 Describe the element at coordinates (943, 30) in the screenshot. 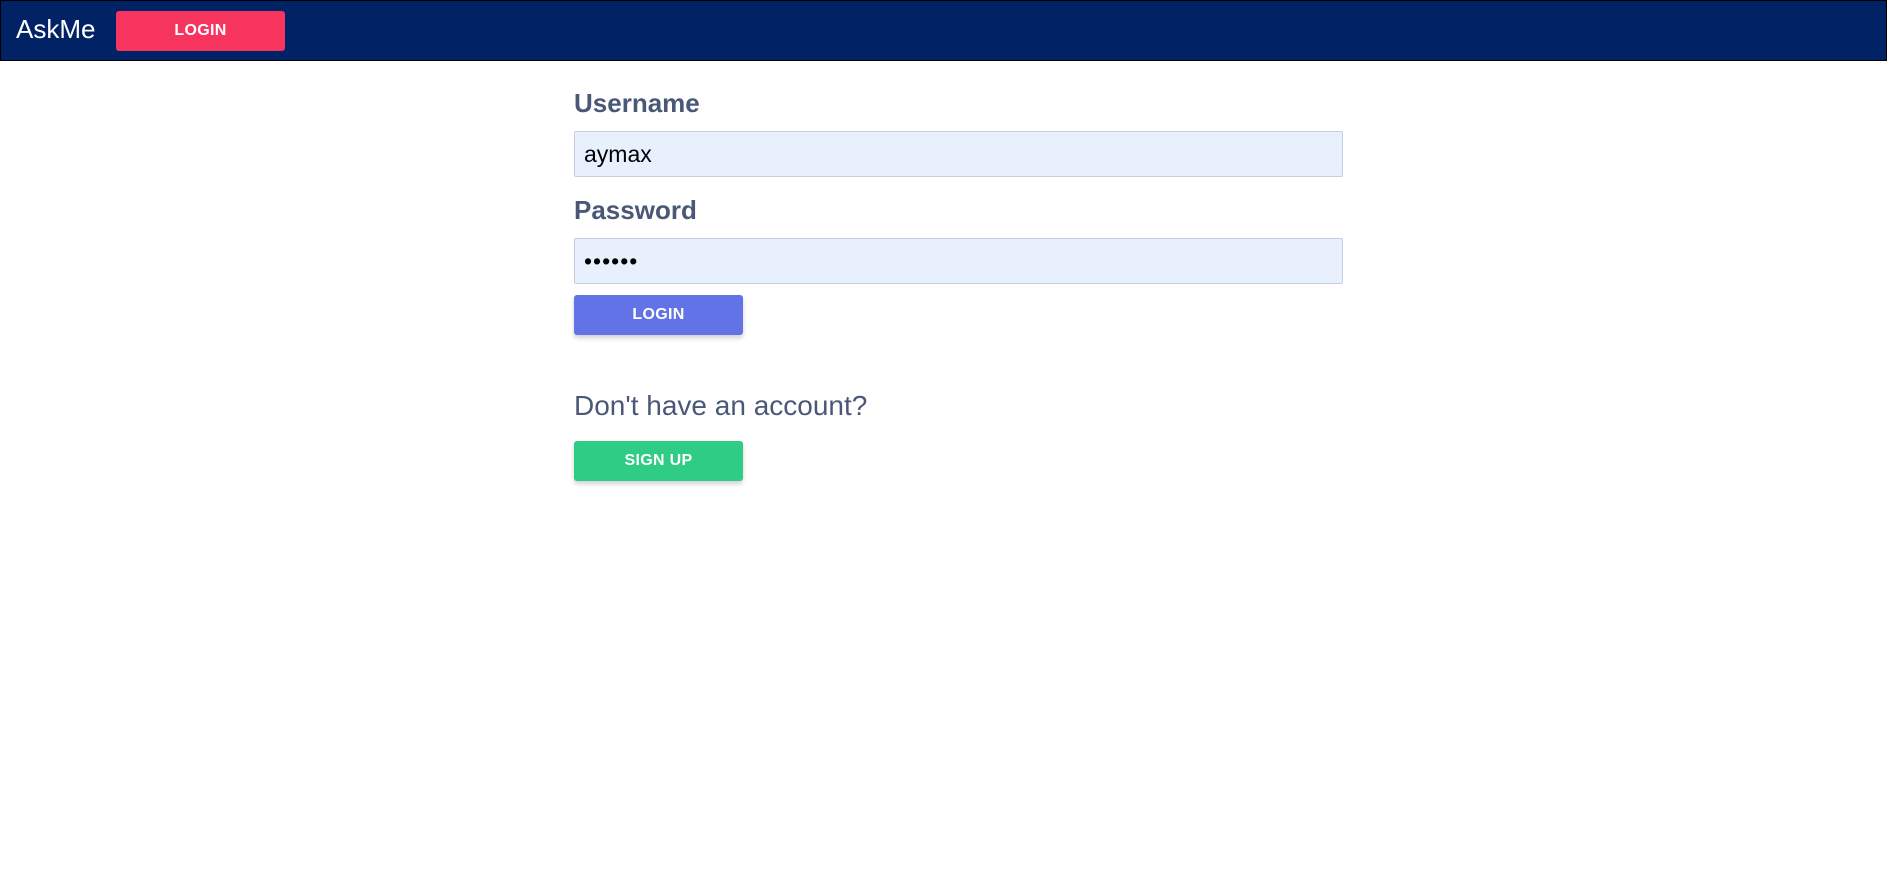

I see `navbar: AskMe LOGIN` at that location.